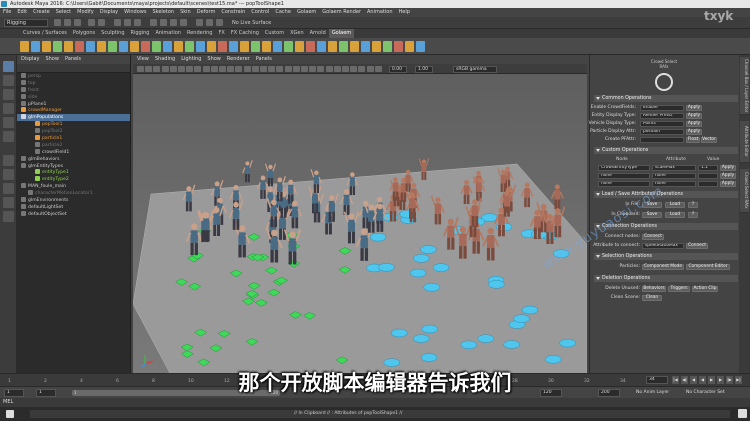 The width and height of the screenshot is (750, 421). Describe the element at coordinates (705, 288) in the screenshot. I see `delete-action-clip-button: Action Clip` at that location.